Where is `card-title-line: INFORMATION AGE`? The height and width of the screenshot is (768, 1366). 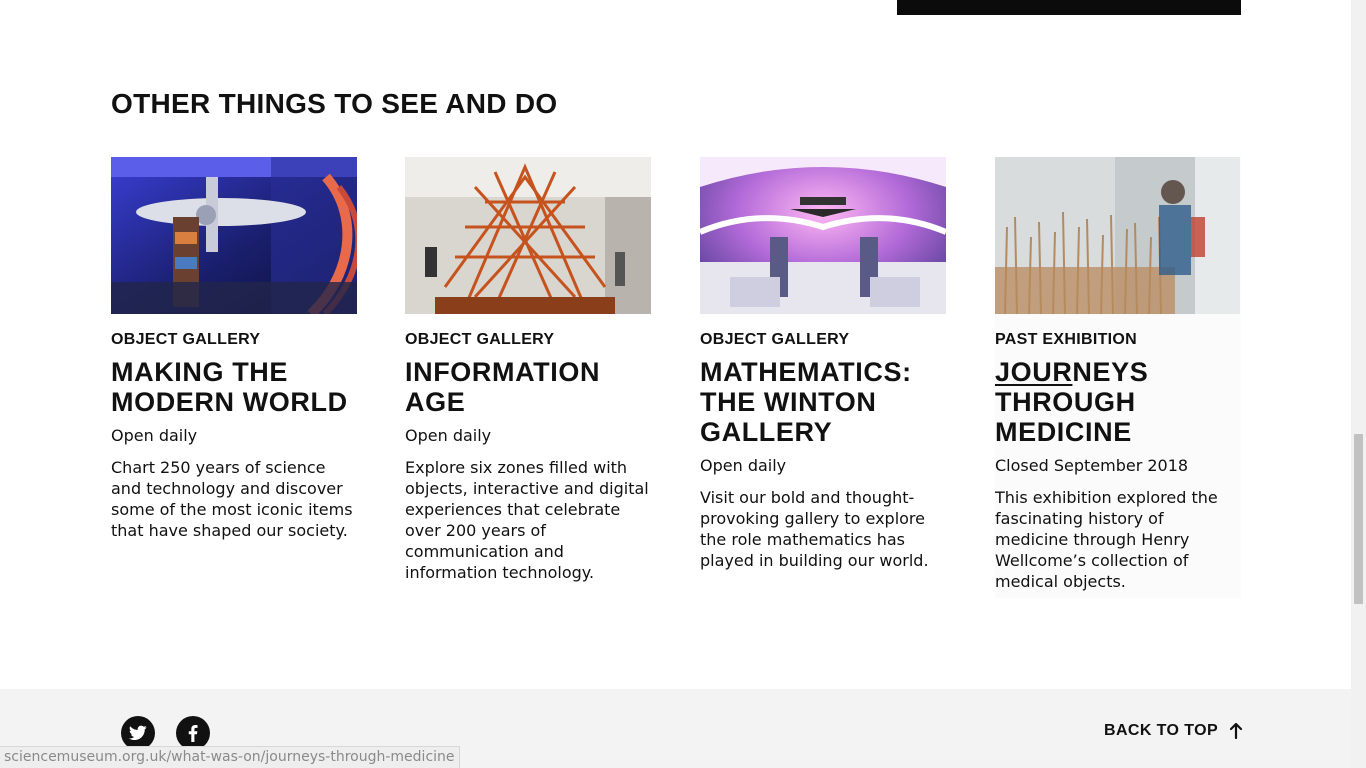
card-title-line: INFORMATION AGE is located at coordinates (528, 387).